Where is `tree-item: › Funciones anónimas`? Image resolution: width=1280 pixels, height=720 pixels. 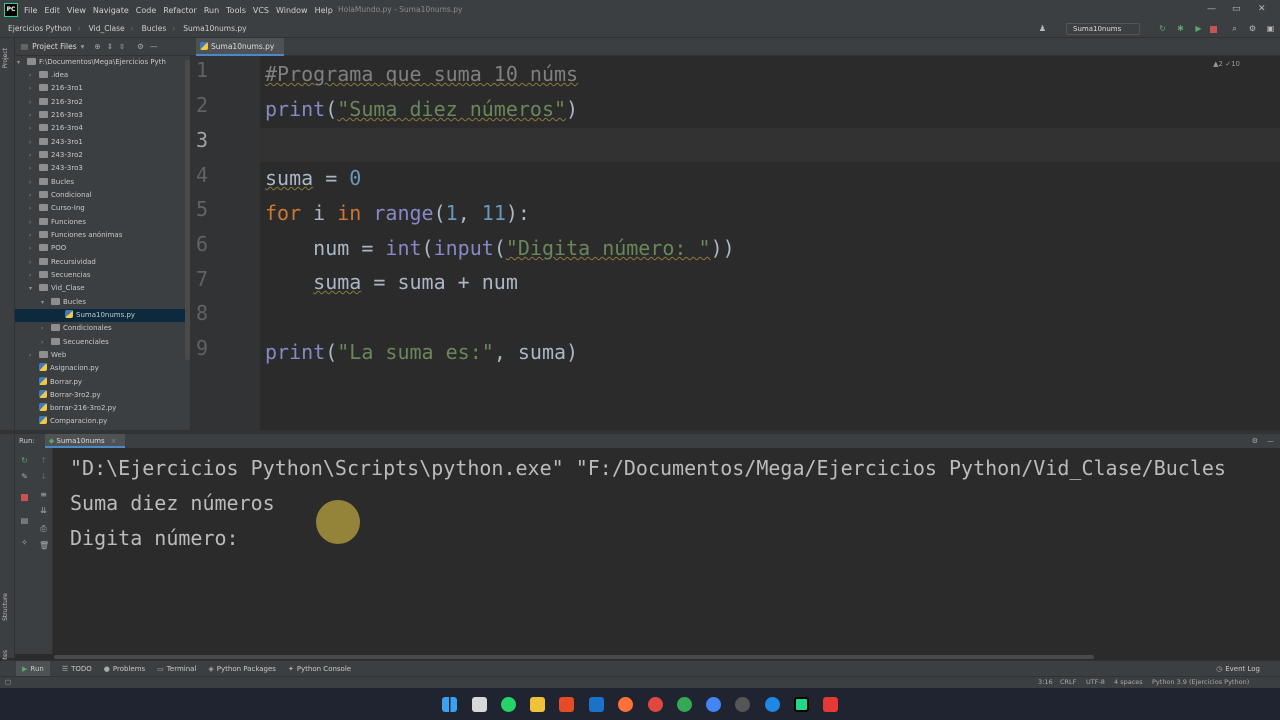 tree-item: › Funciones anónimas is located at coordinates (75, 235).